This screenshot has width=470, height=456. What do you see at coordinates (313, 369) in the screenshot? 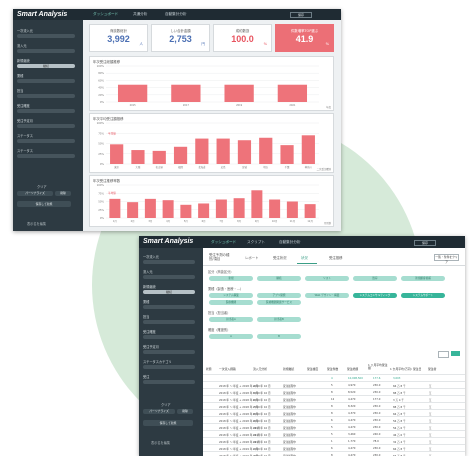
I see `column-header: 受注確度` at bounding box center [313, 369].